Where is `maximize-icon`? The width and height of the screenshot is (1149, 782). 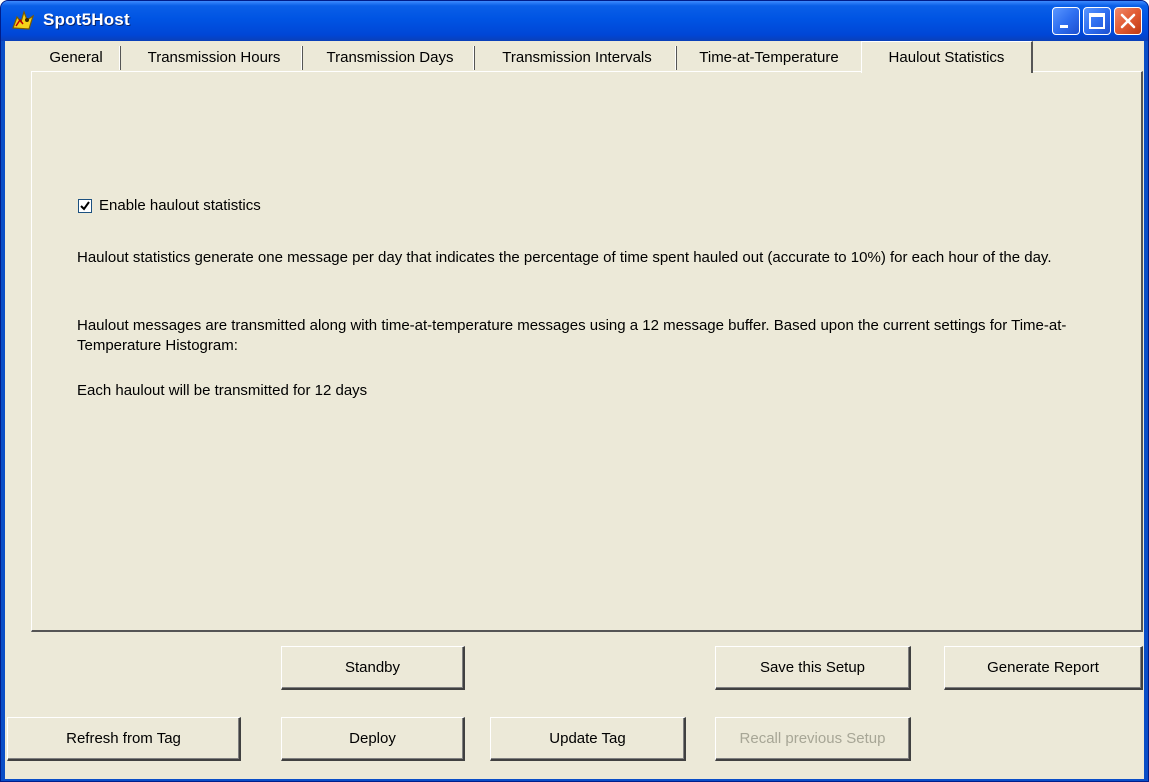 maximize-icon is located at coordinates (1097, 21).